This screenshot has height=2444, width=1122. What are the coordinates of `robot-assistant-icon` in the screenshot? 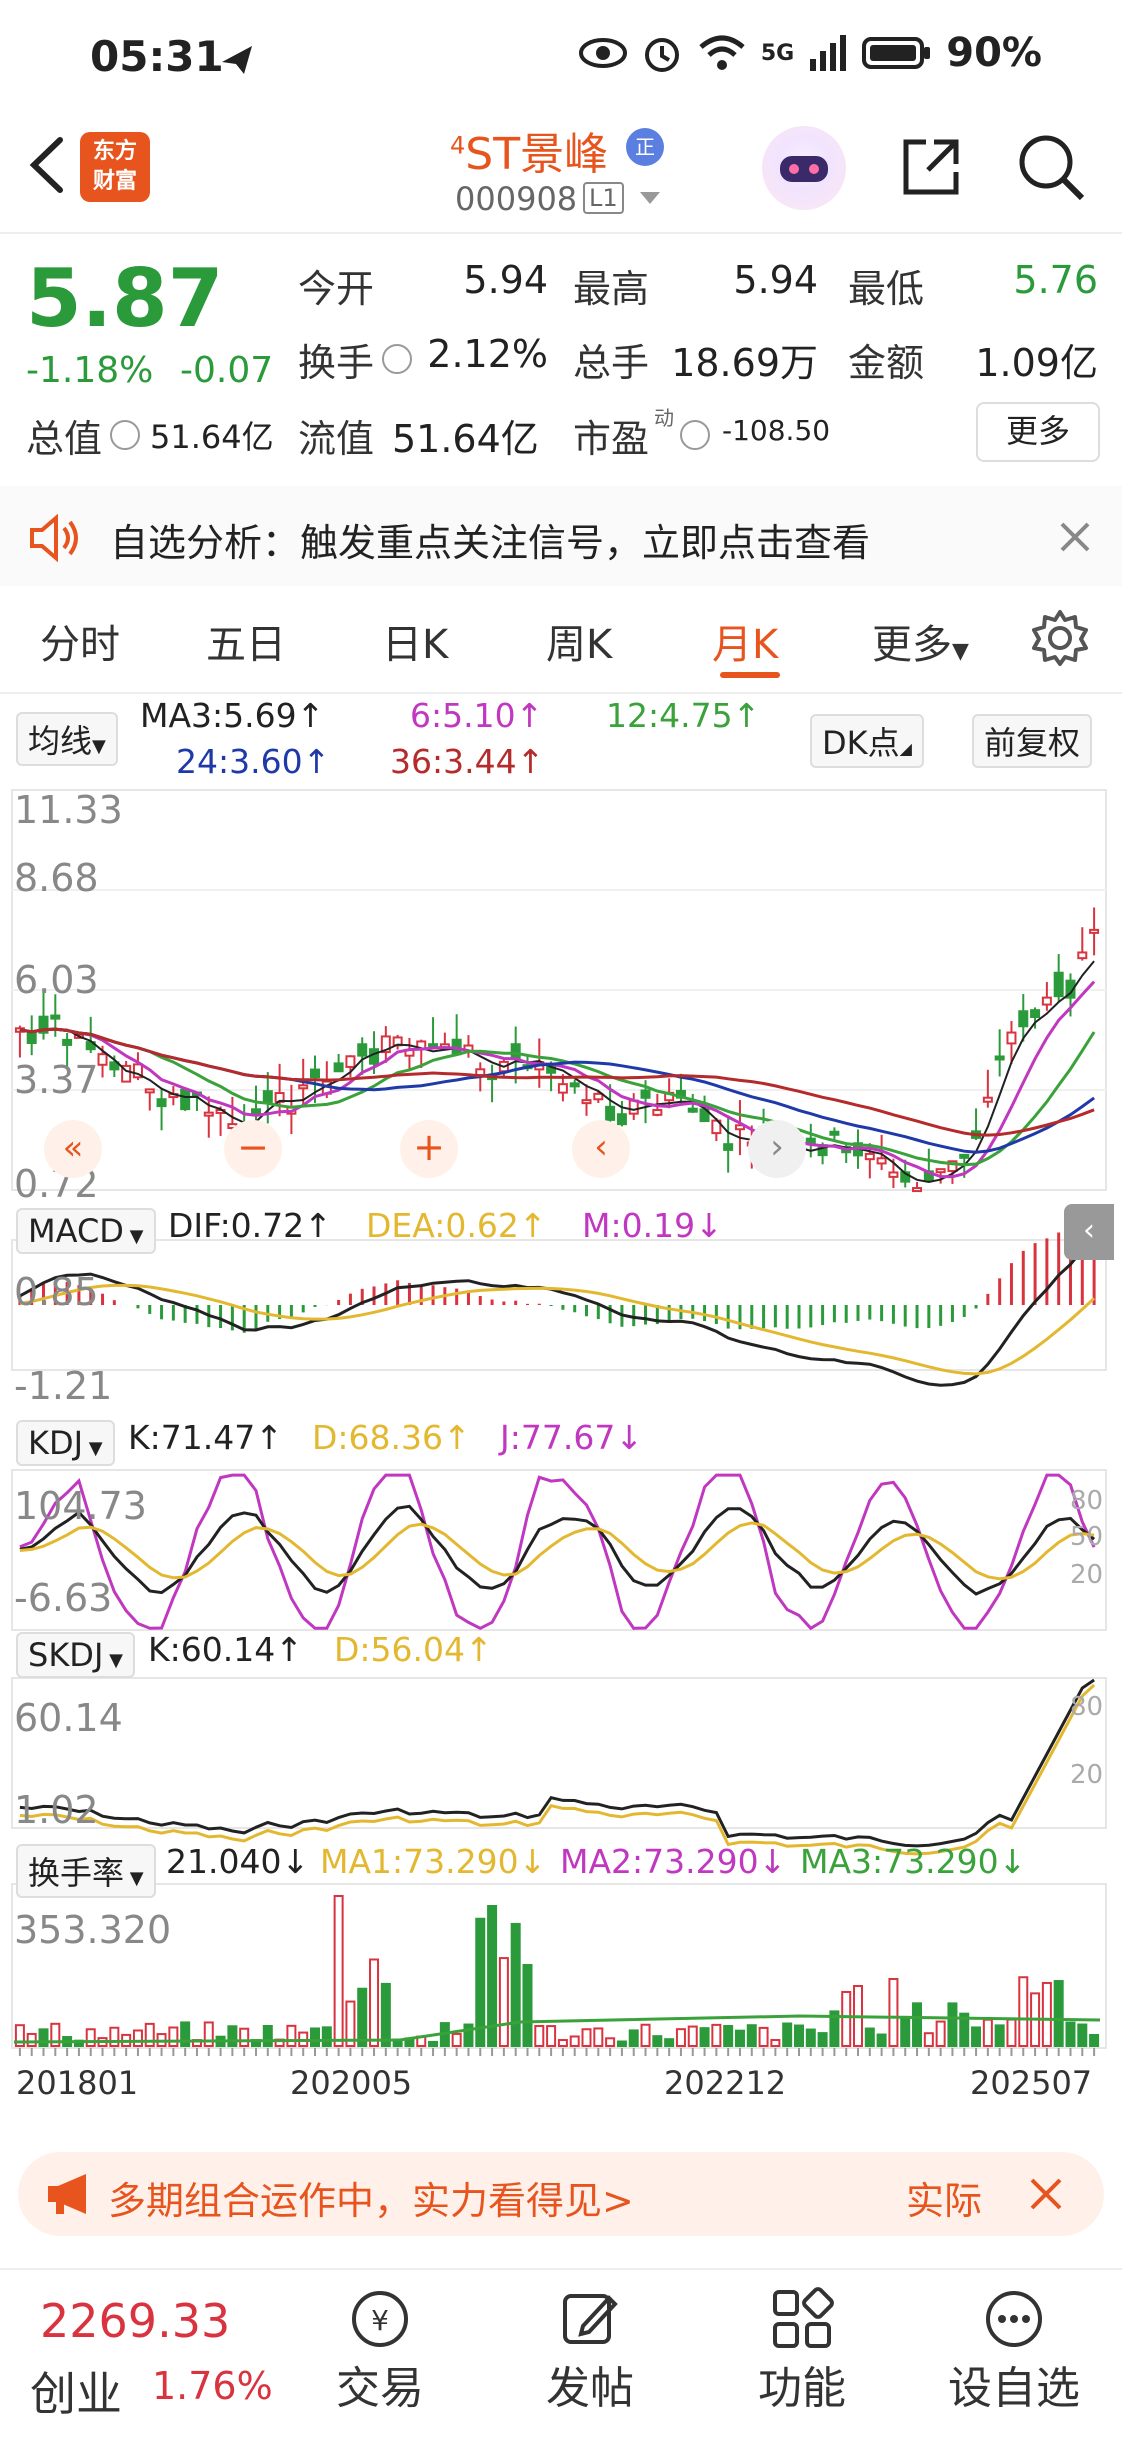 It's located at (804, 168).